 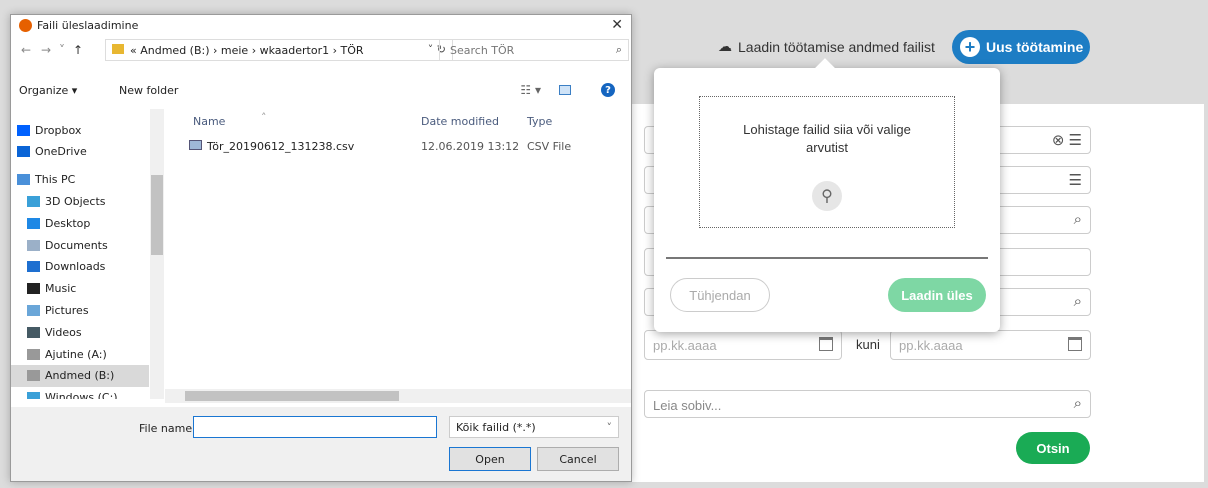 What do you see at coordinates (608, 90) in the screenshot?
I see `help-icon: ?` at bounding box center [608, 90].